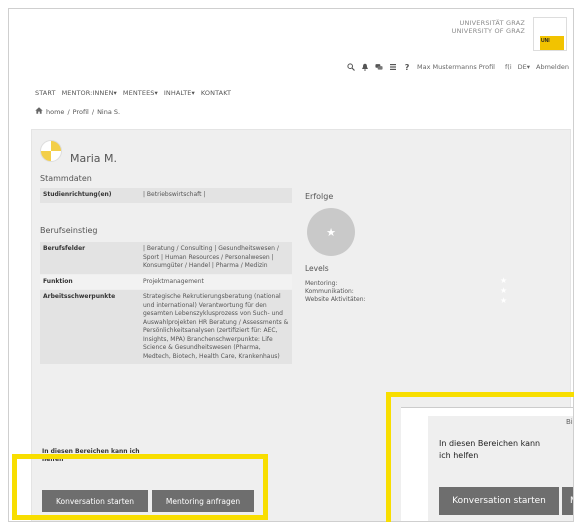  What do you see at coordinates (365, 67) in the screenshot?
I see `bell-icon` at bounding box center [365, 67].